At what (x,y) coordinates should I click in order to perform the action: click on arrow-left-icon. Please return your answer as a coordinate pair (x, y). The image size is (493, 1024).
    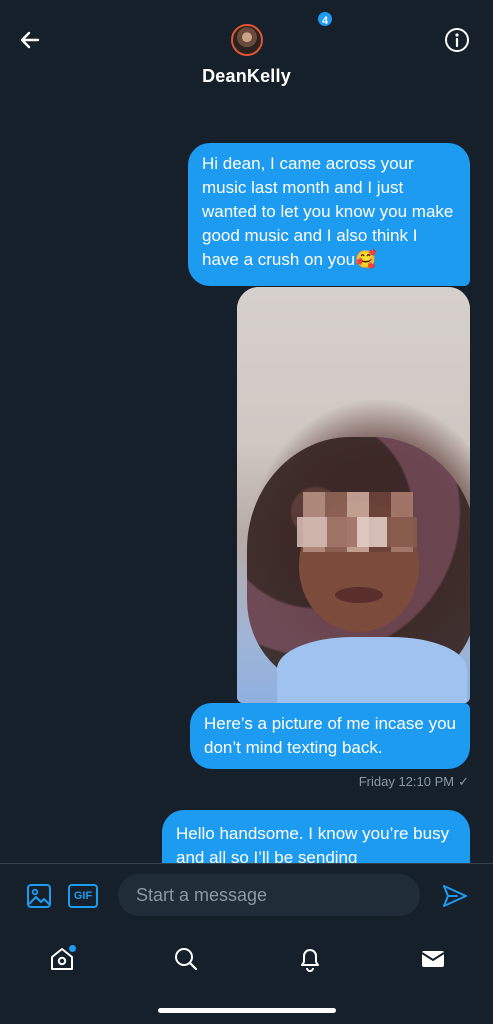
    Looking at the image, I should click on (30, 40).